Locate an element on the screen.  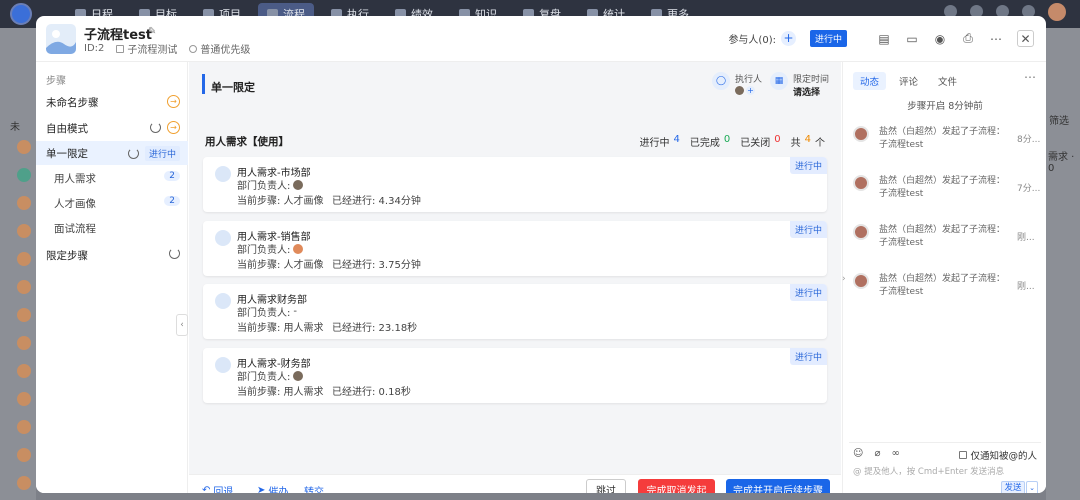
background-count-label: 需求 · 0 is located at coordinates (1061, 163).